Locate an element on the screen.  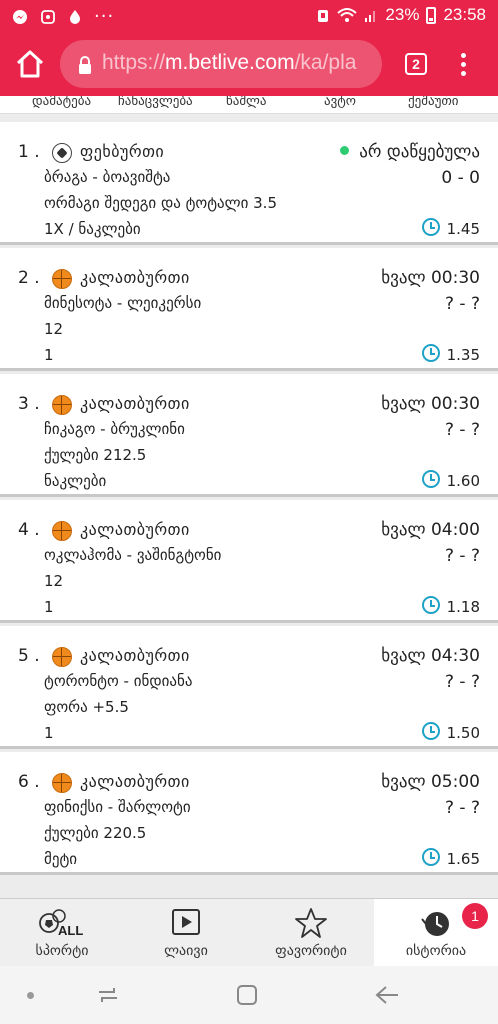
match-time: ხვალ 00:30 is located at coordinates (430, 278).